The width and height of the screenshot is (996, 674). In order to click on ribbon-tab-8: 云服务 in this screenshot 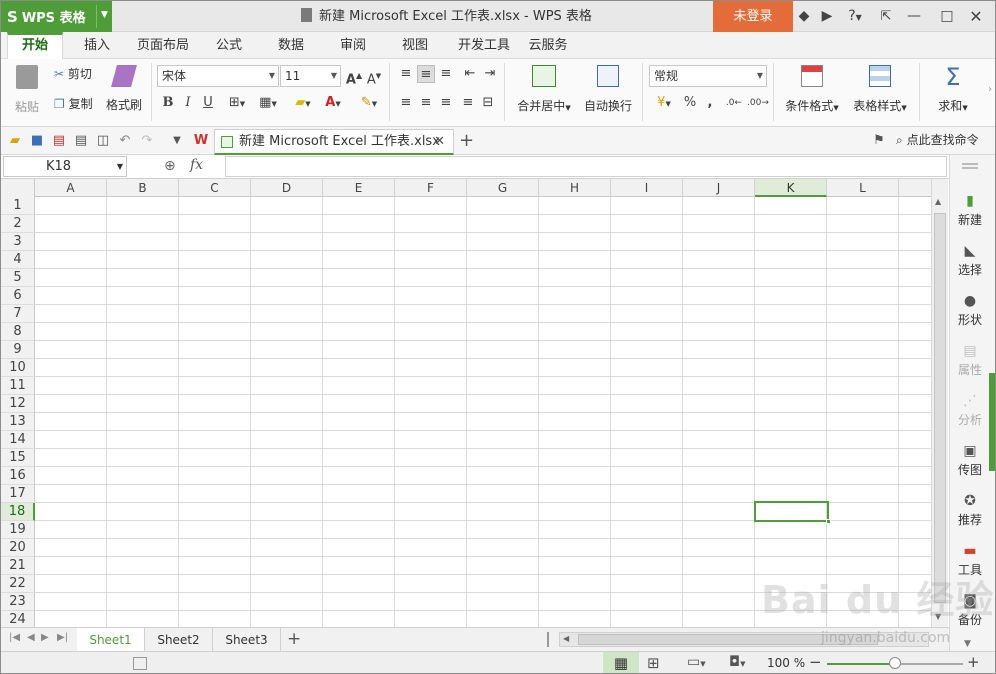, I will do `click(548, 45)`.